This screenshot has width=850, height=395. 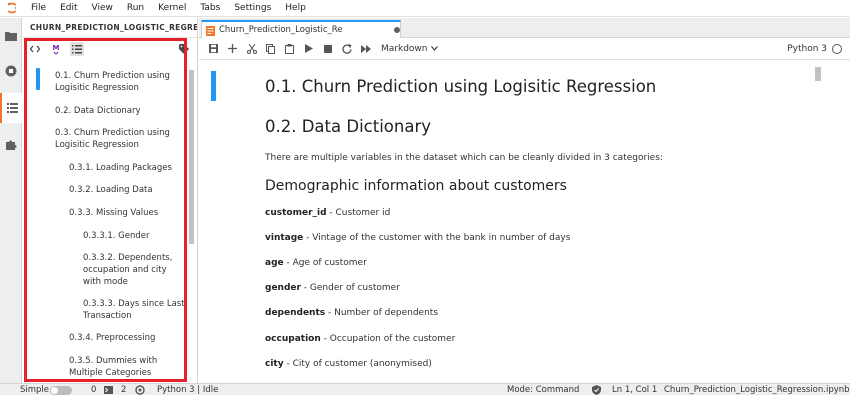 What do you see at coordinates (123, 389) in the screenshot?
I see `kernels-count: 2` at bounding box center [123, 389].